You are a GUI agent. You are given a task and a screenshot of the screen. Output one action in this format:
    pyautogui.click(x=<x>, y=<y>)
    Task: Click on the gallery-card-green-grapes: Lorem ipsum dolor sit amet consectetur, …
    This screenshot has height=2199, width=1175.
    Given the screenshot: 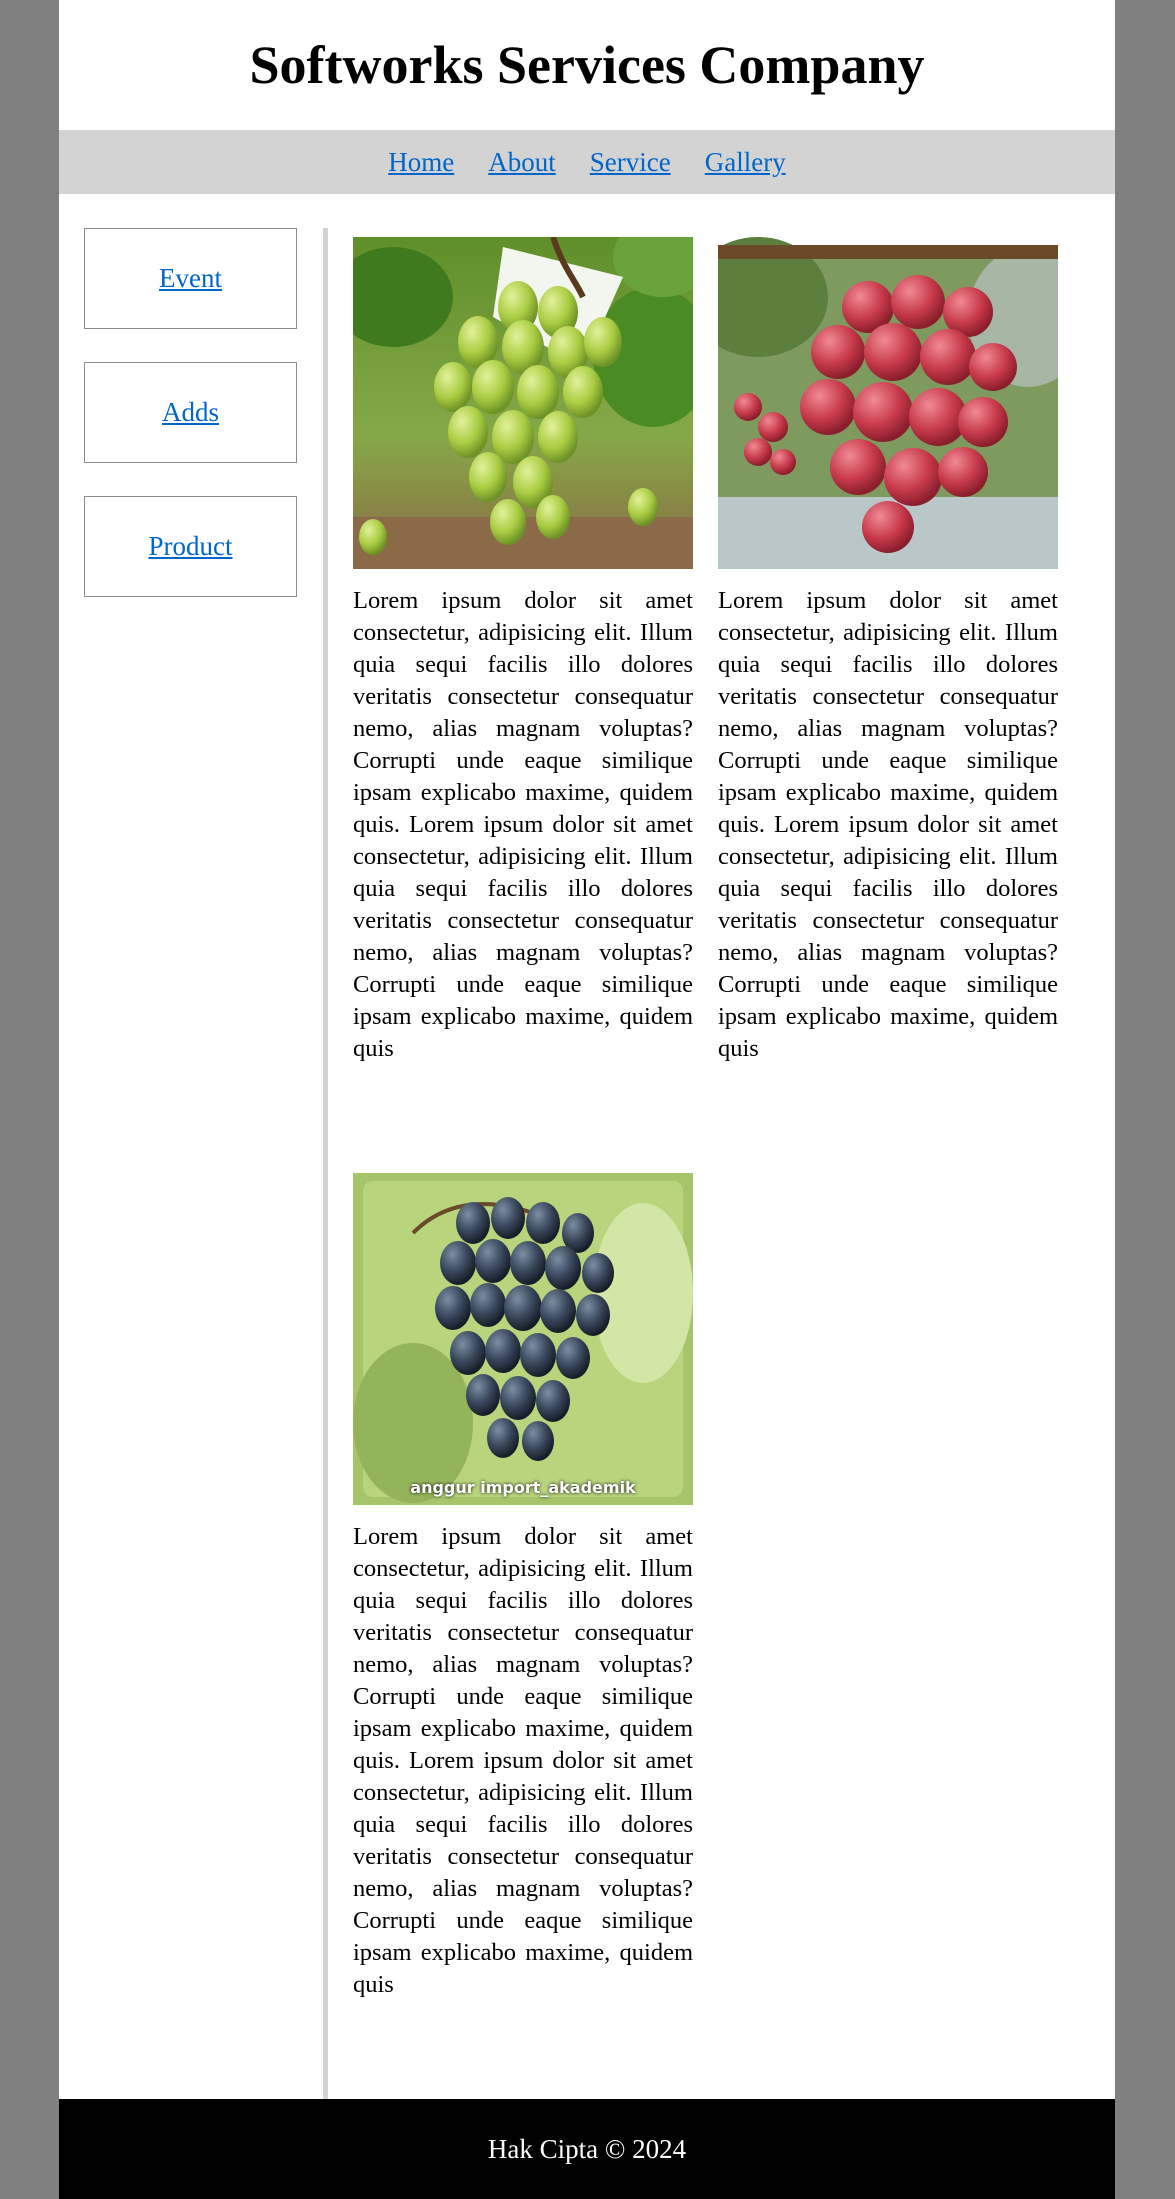 What is the action you would take?
    pyautogui.click(x=523, y=651)
    